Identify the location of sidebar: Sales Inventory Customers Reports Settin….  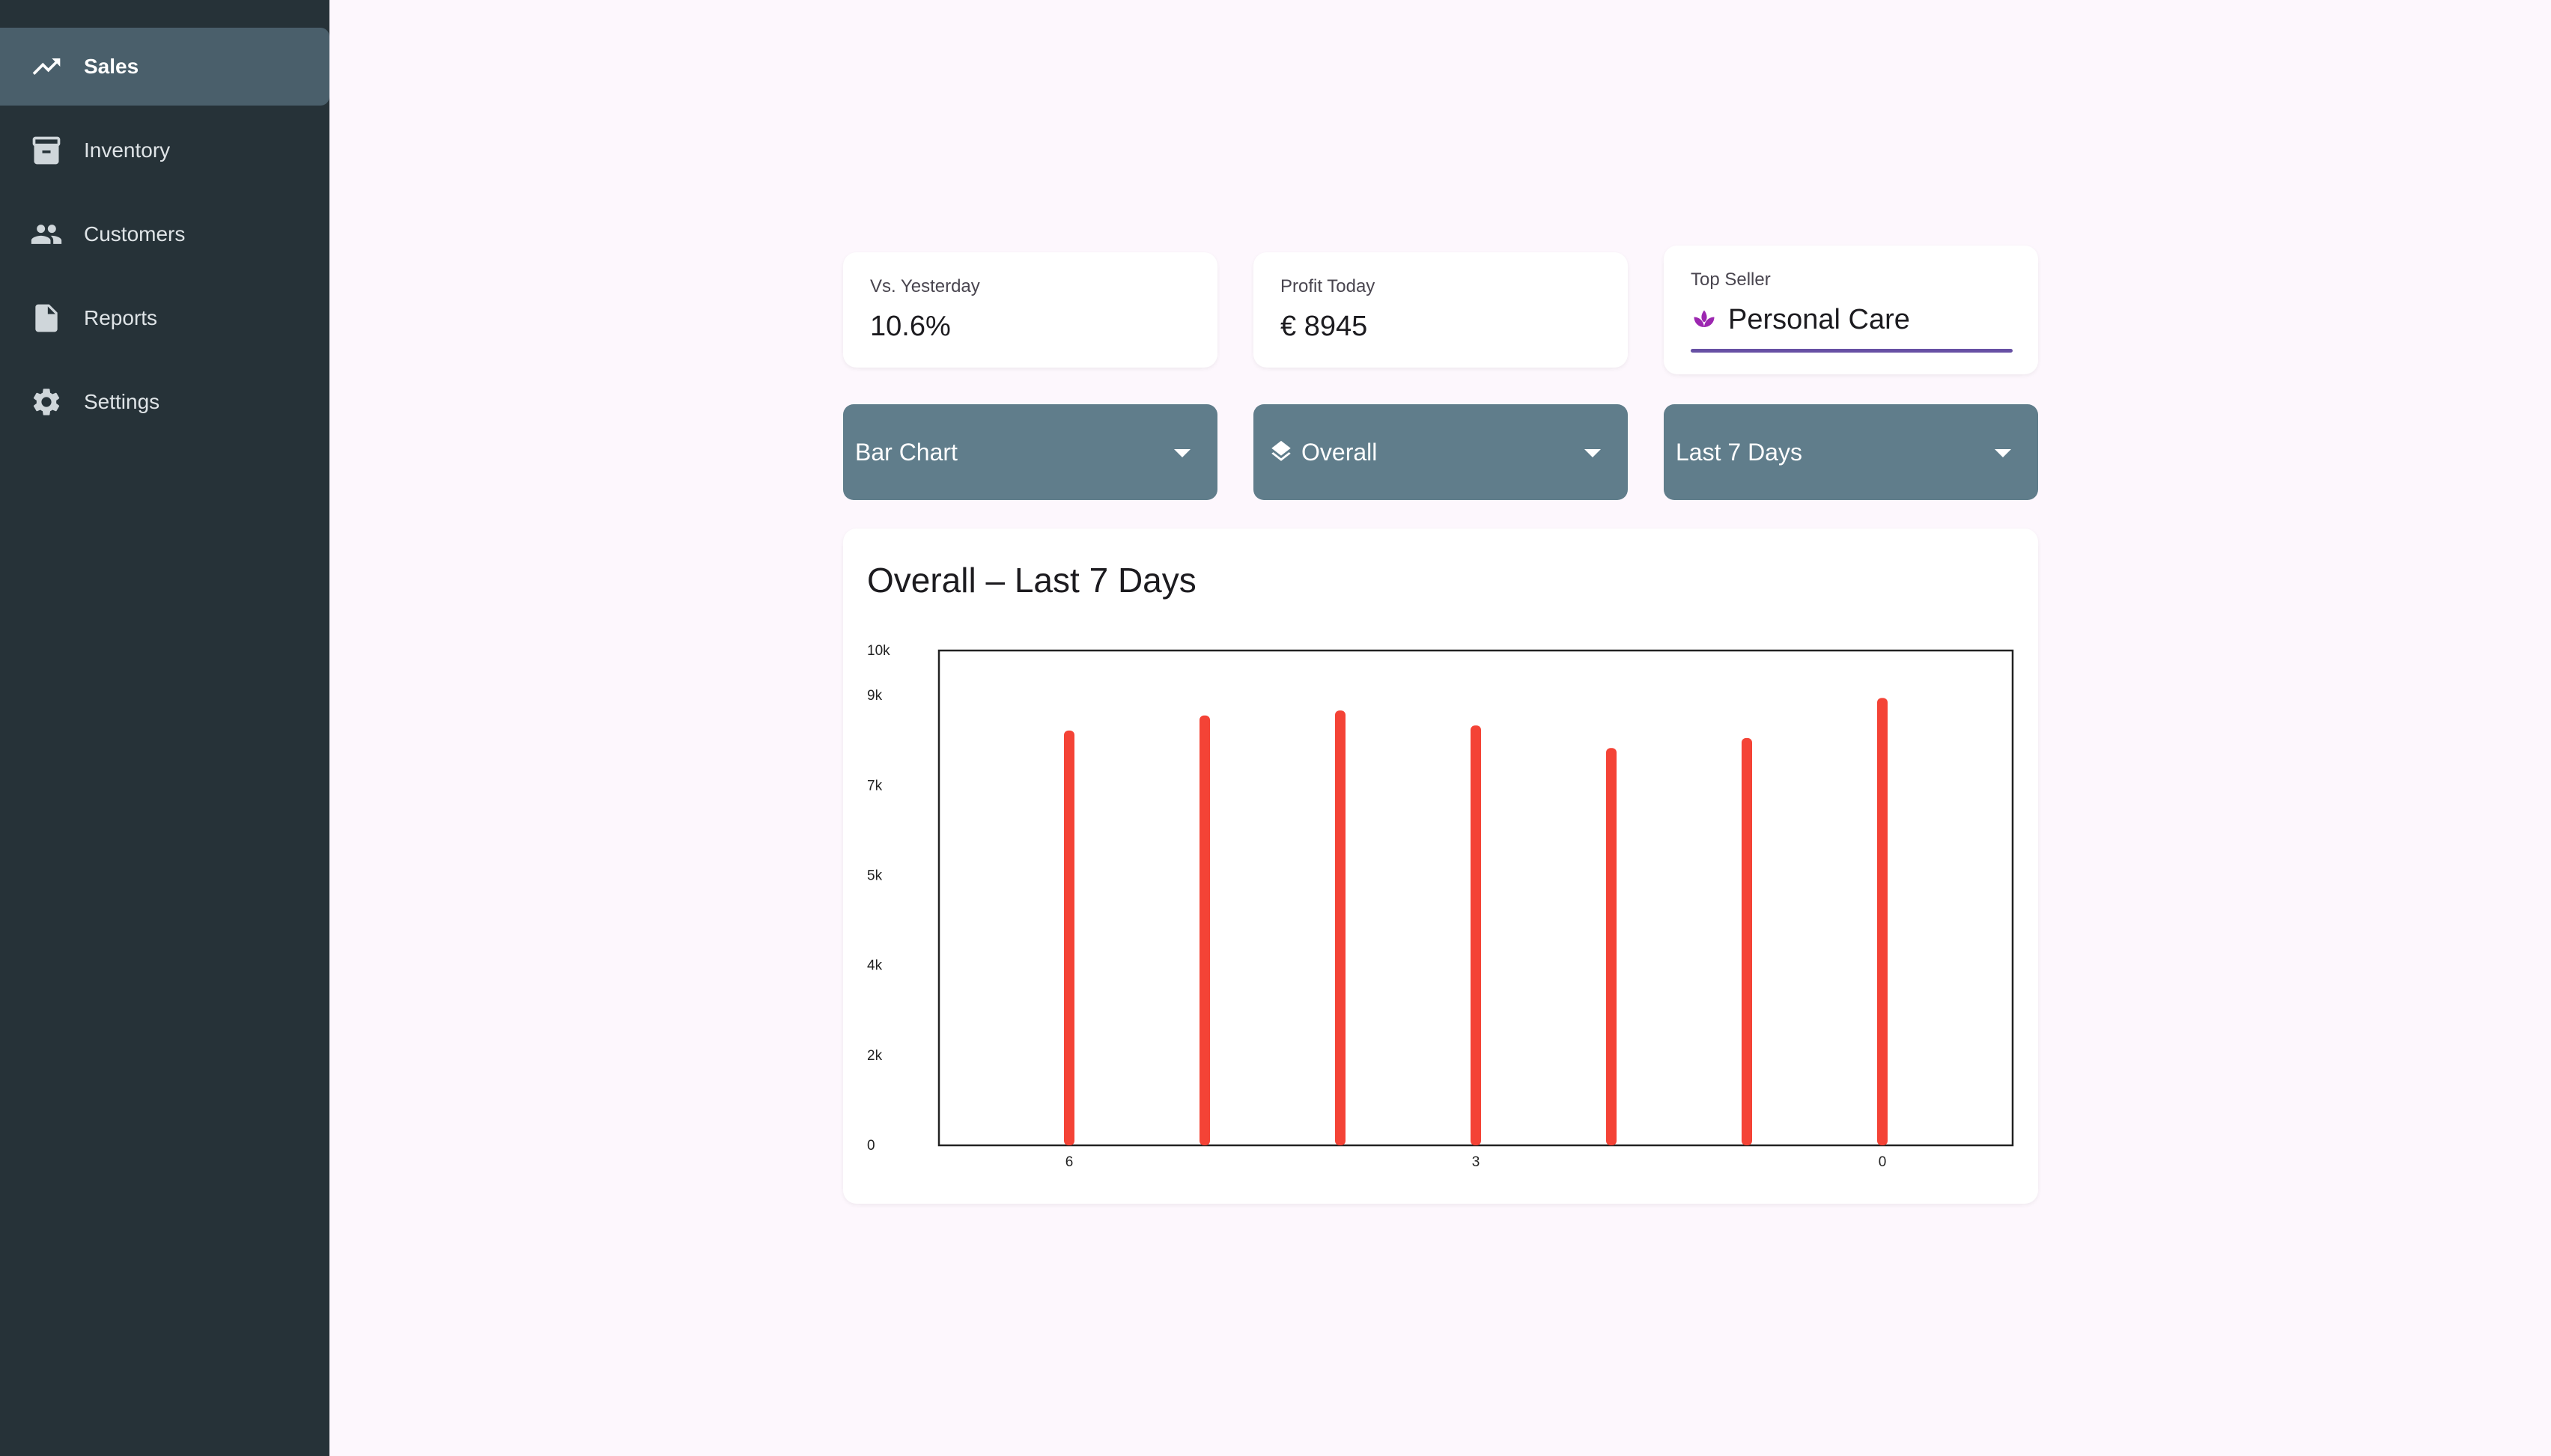
(164, 728).